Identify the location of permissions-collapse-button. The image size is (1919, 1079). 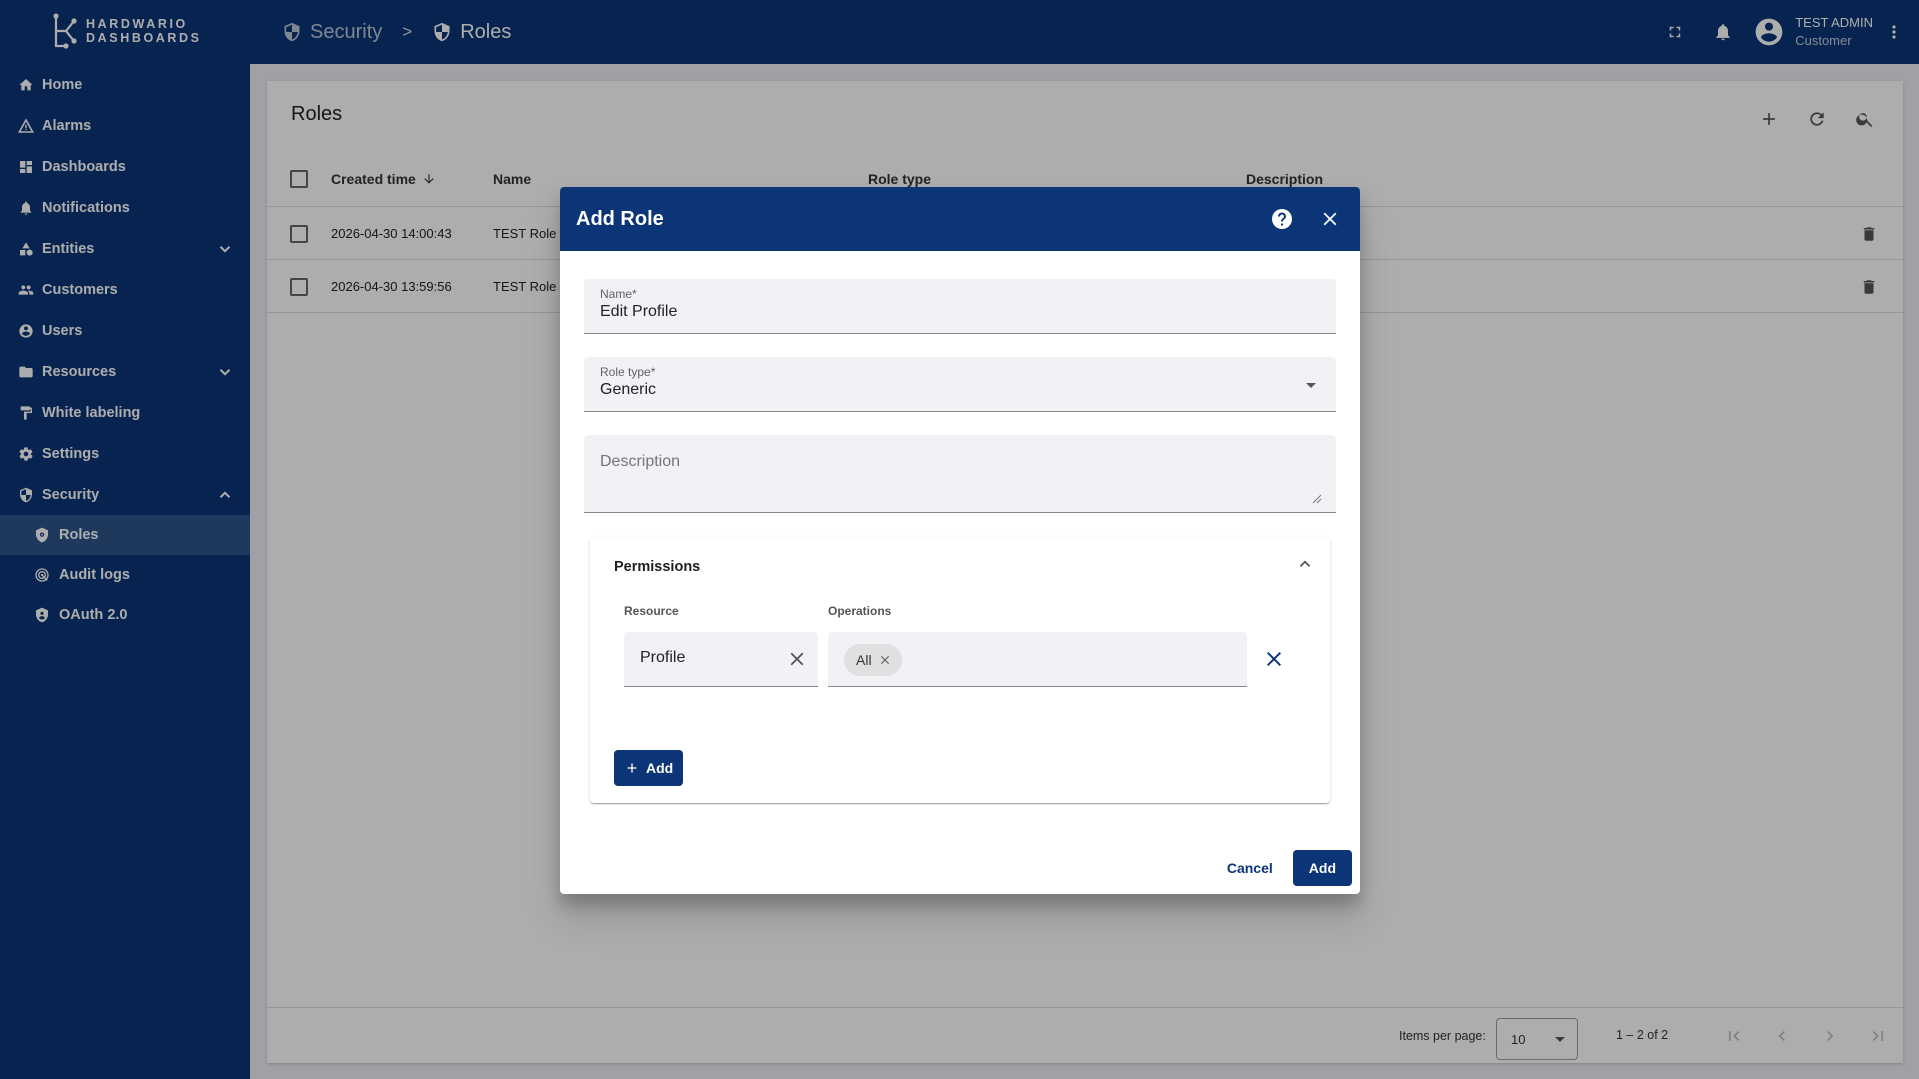
(1305, 564).